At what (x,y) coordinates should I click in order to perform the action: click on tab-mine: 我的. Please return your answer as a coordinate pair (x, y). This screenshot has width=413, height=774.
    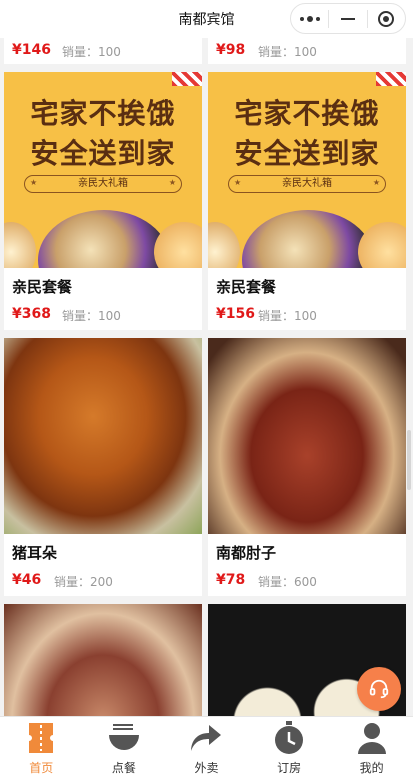
    Looking at the image, I should click on (371, 745).